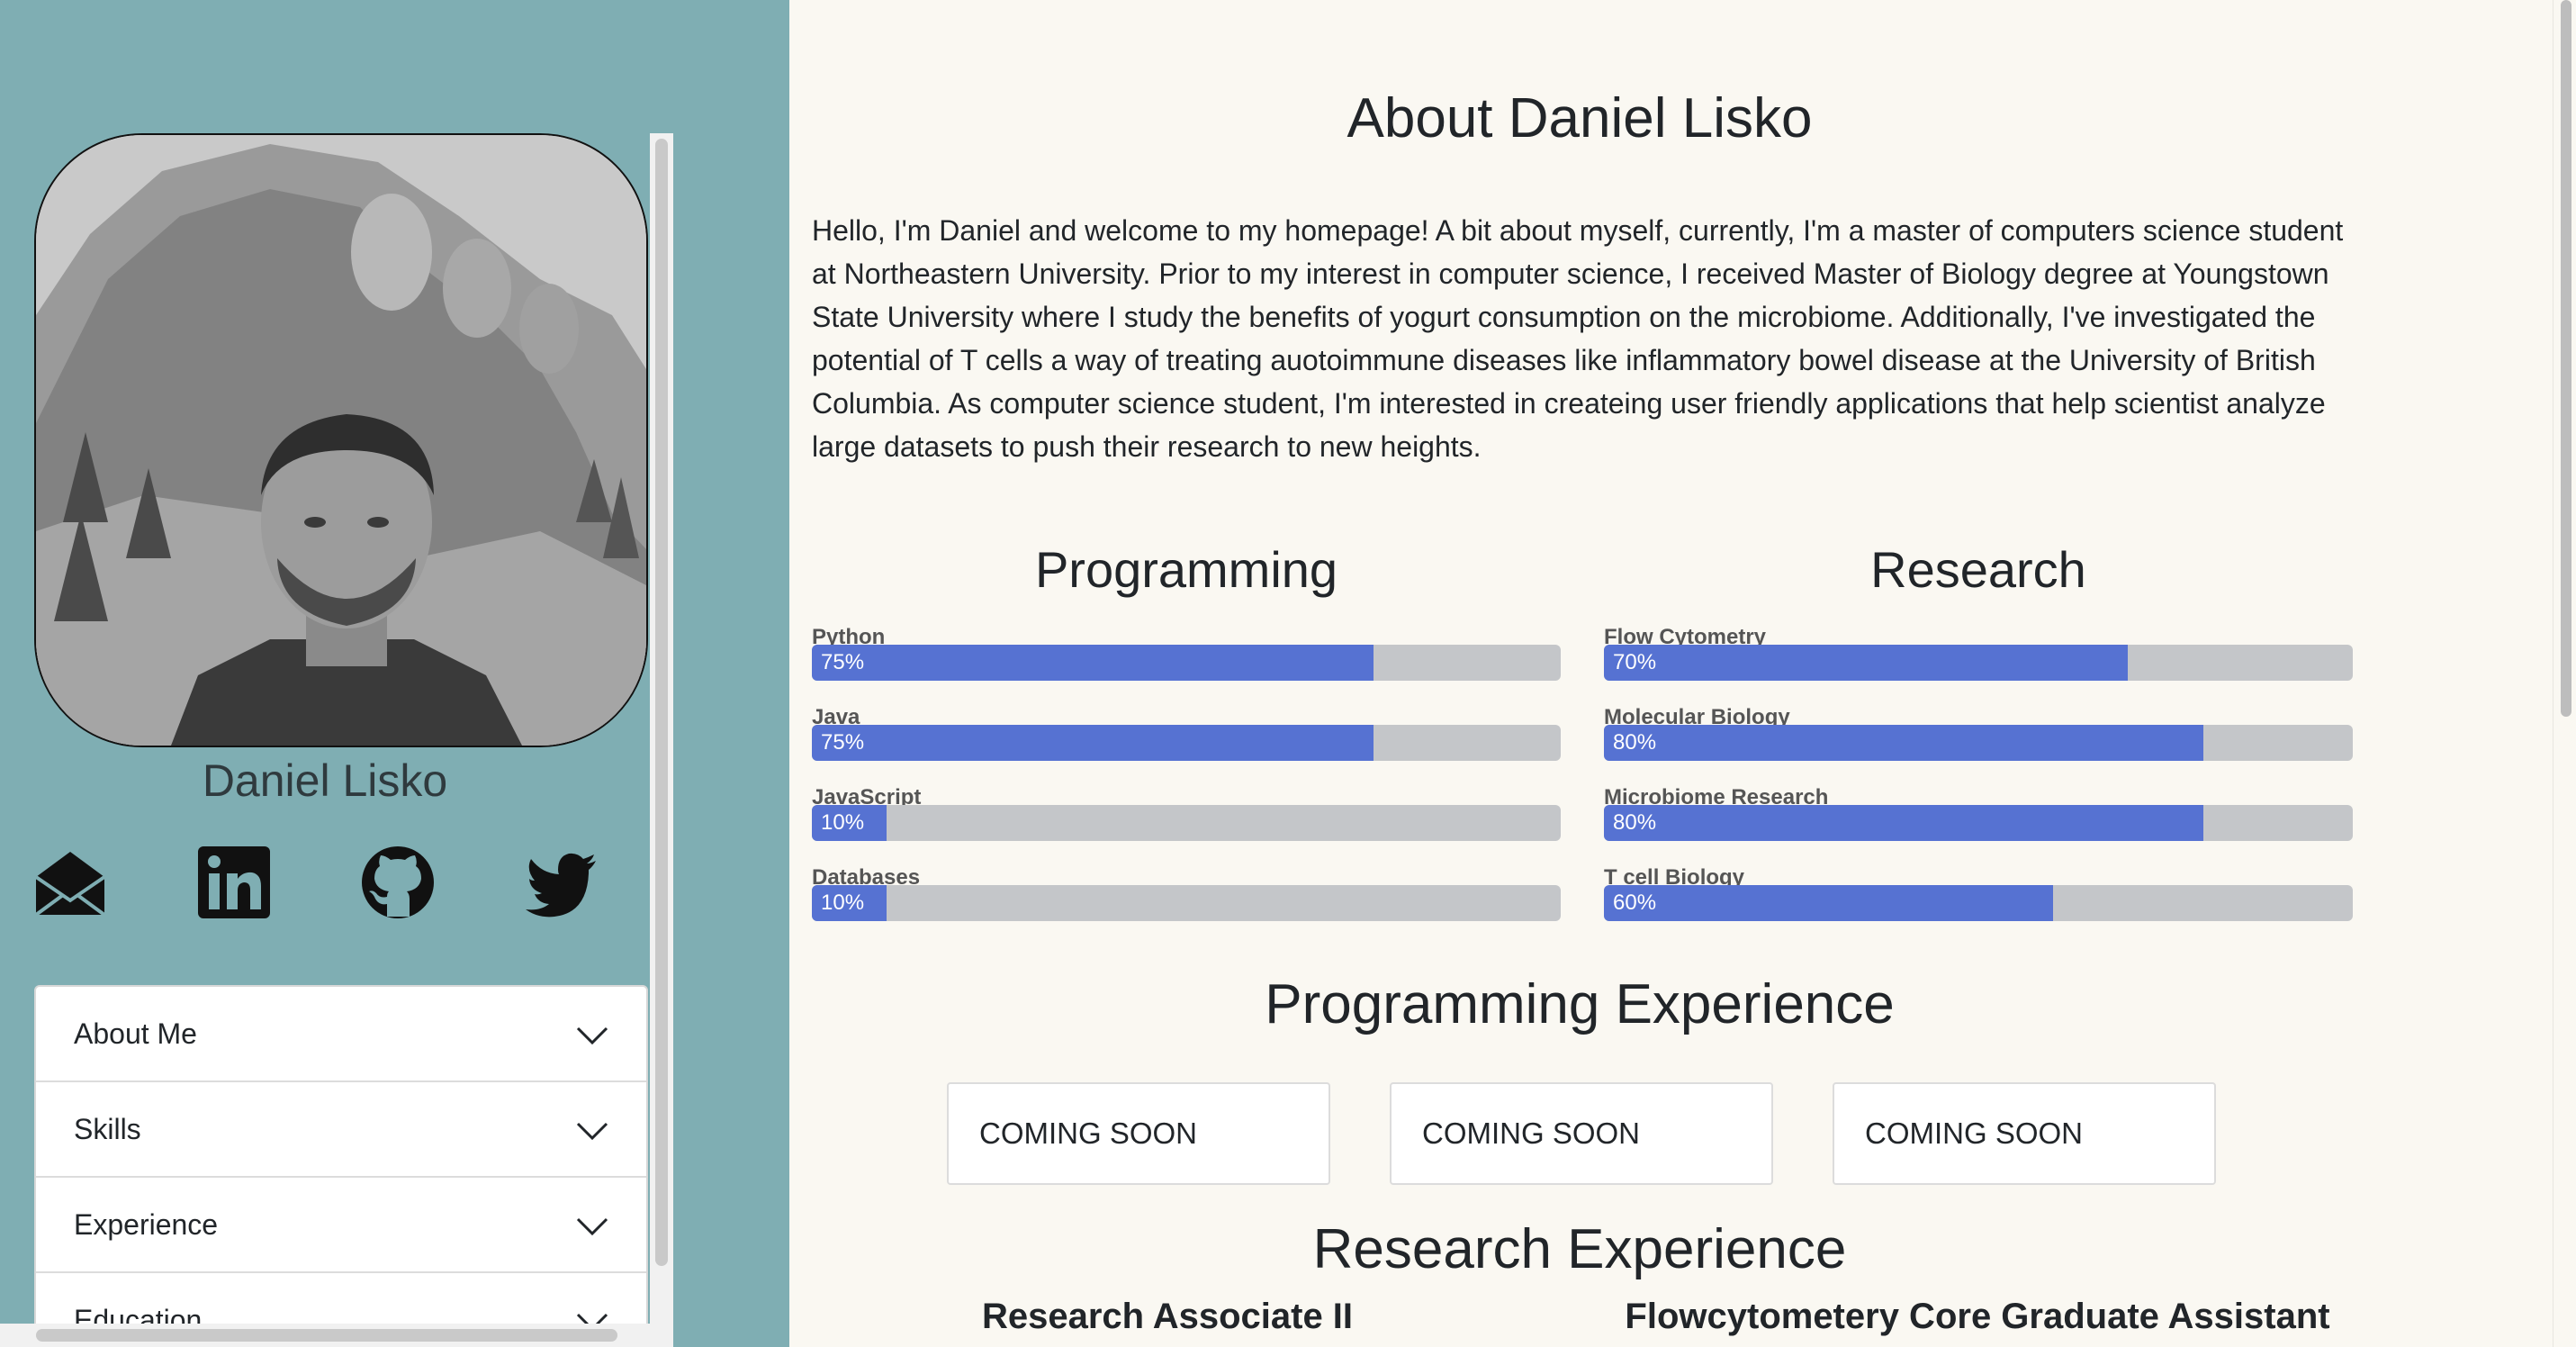 The height and width of the screenshot is (1347, 2576). I want to click on accordion-experience: Experience, so click(341, 1225).